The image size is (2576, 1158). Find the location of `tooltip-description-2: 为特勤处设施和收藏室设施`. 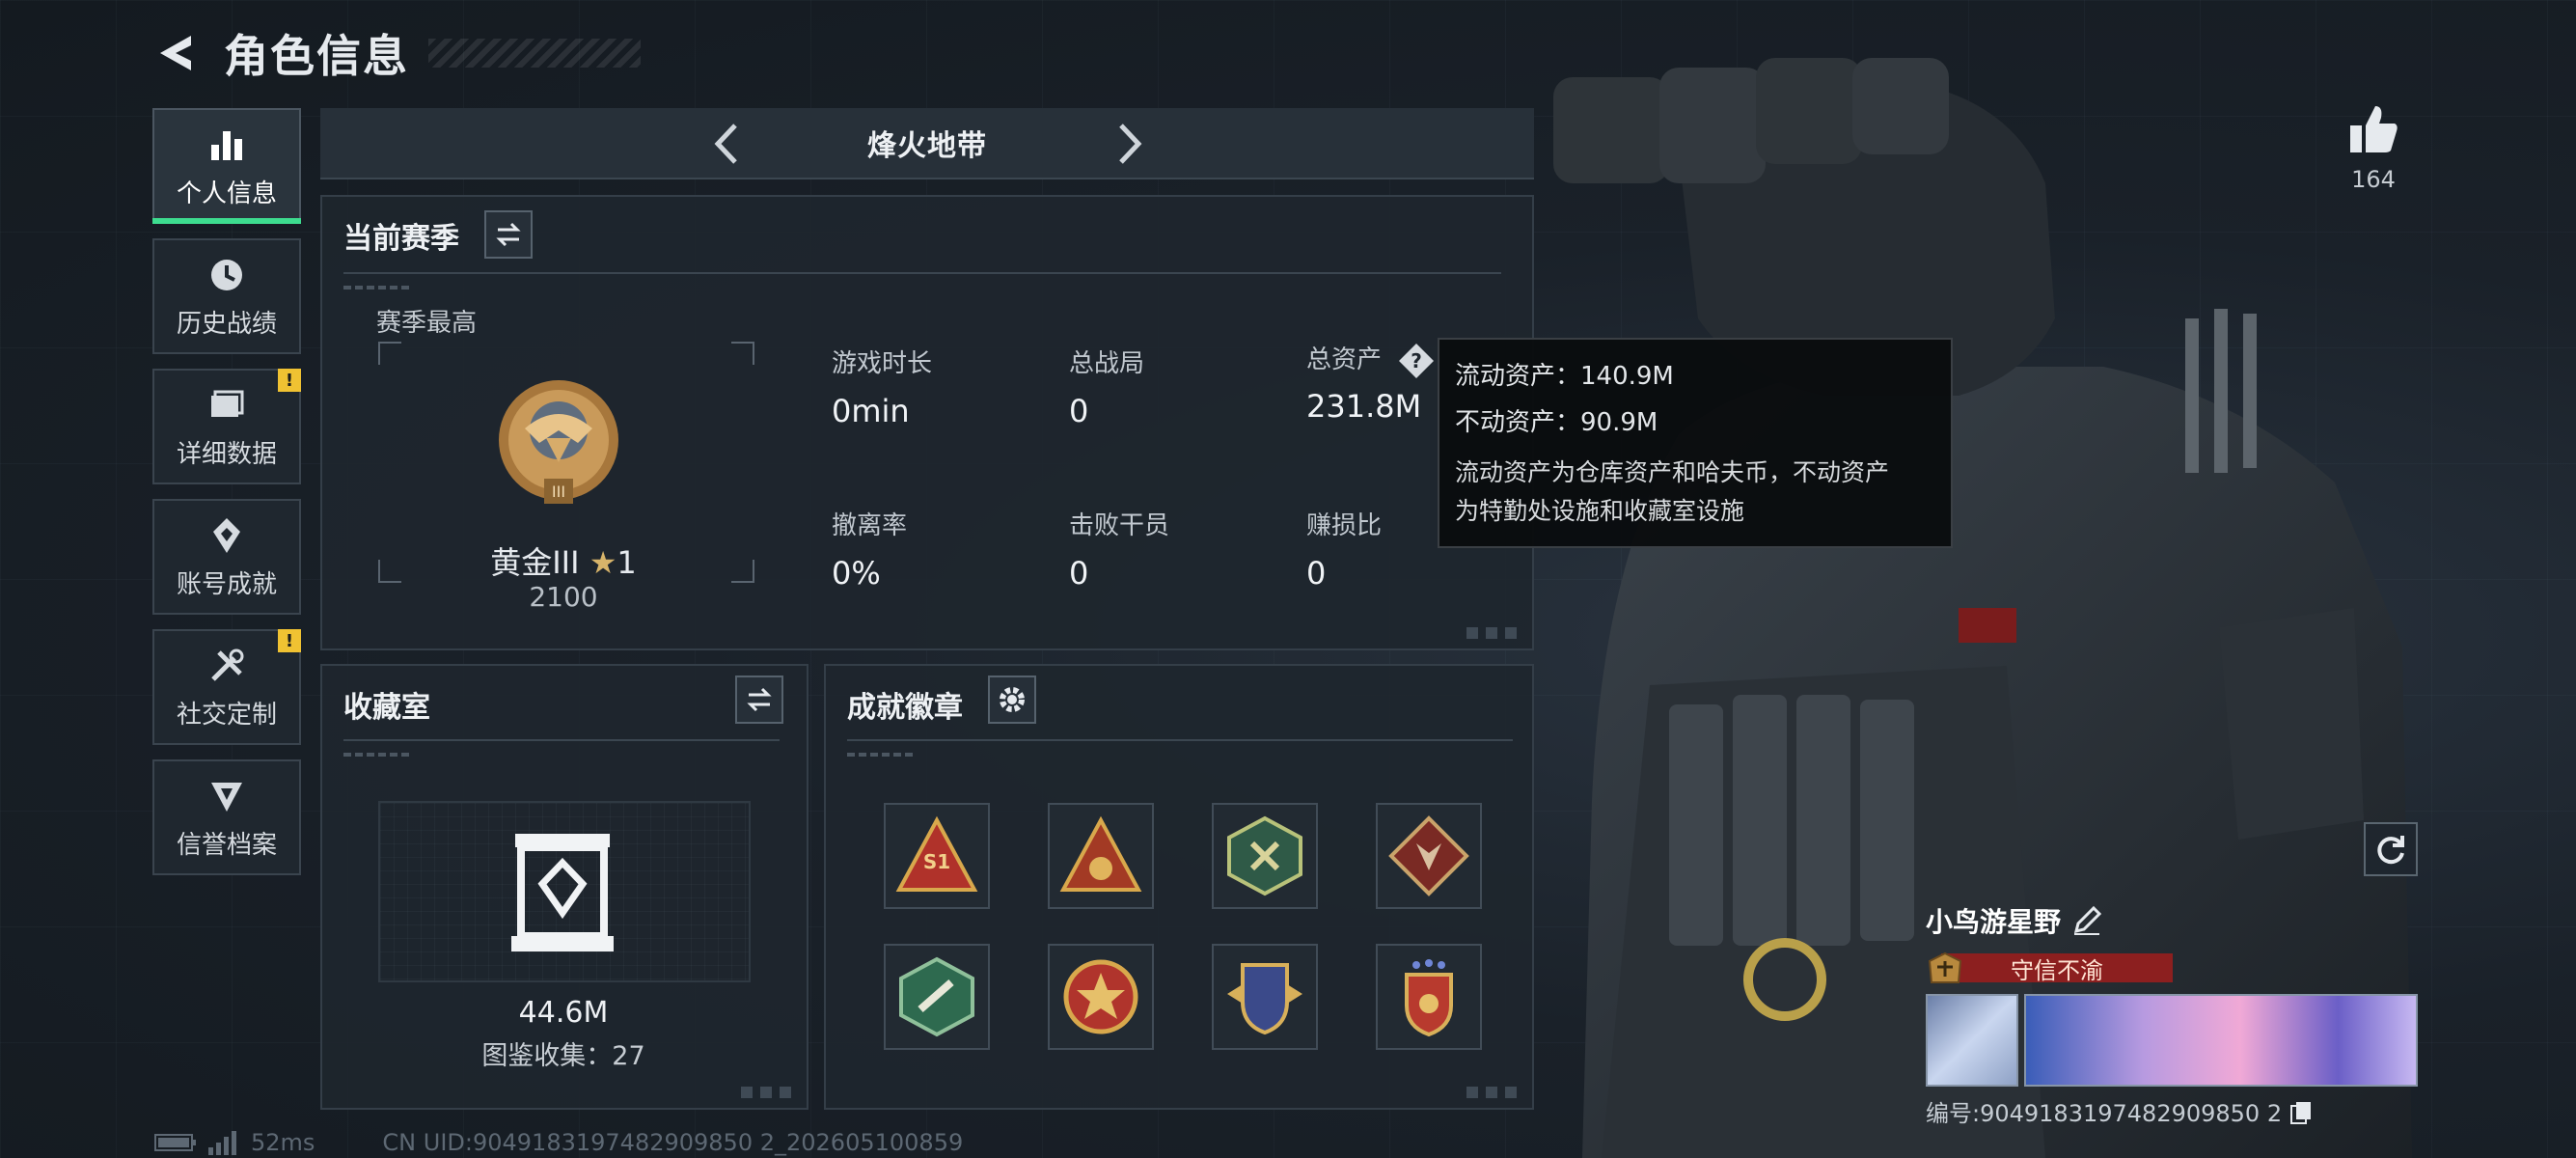

tooltip-description-2: 为特勤处设施和收藏室设施 is located at coordinates (1600, 511).